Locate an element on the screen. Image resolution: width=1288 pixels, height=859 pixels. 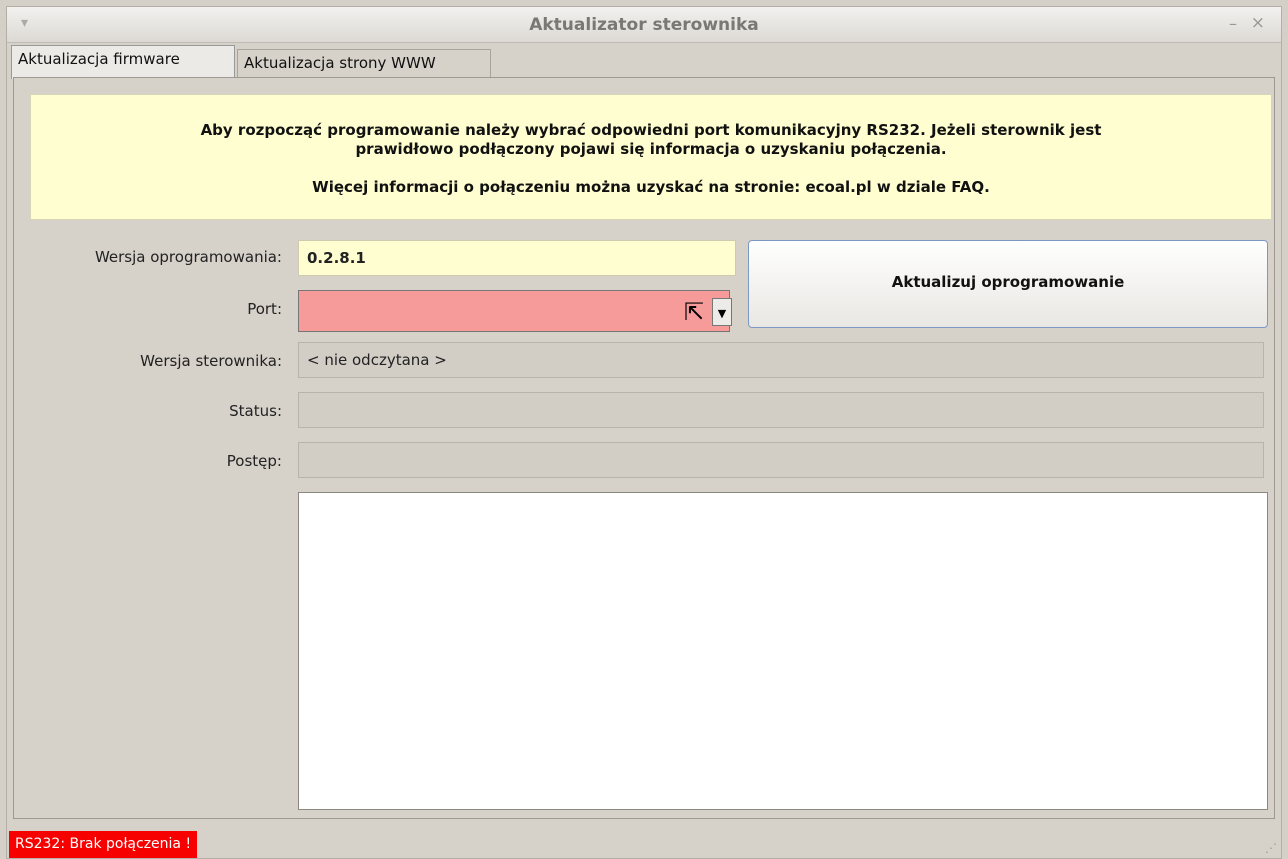
progress-bar is located at coordinates (781, 460).